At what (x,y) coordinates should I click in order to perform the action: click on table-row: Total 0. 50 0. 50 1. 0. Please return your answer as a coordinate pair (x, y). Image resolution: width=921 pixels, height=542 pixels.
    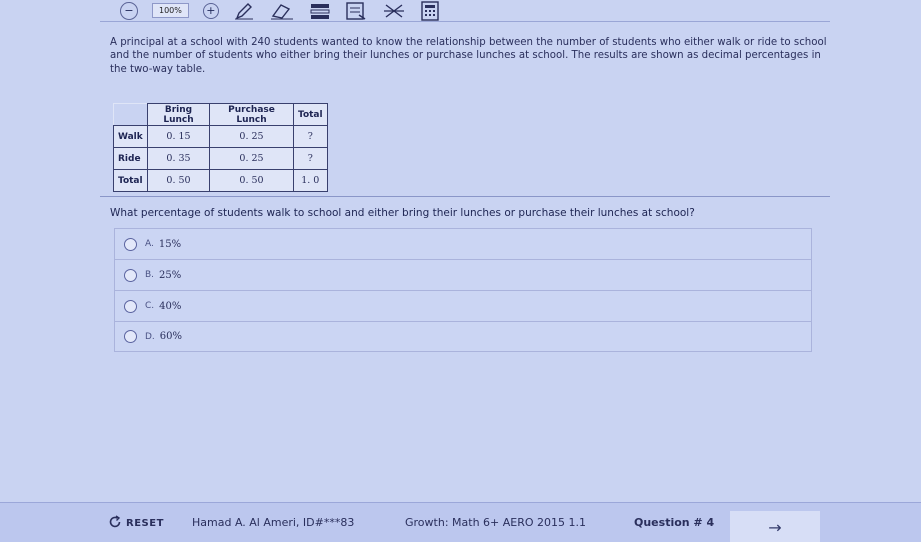
    Looking at the image, I should click on (220, 180).